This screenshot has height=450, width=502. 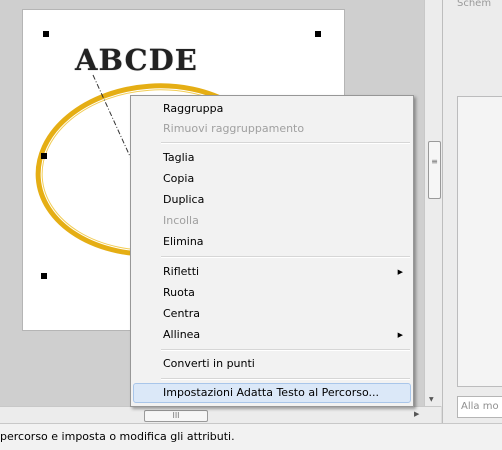 I want to click on menu-item-duplica: Duplica, so click(x=272, y=200).